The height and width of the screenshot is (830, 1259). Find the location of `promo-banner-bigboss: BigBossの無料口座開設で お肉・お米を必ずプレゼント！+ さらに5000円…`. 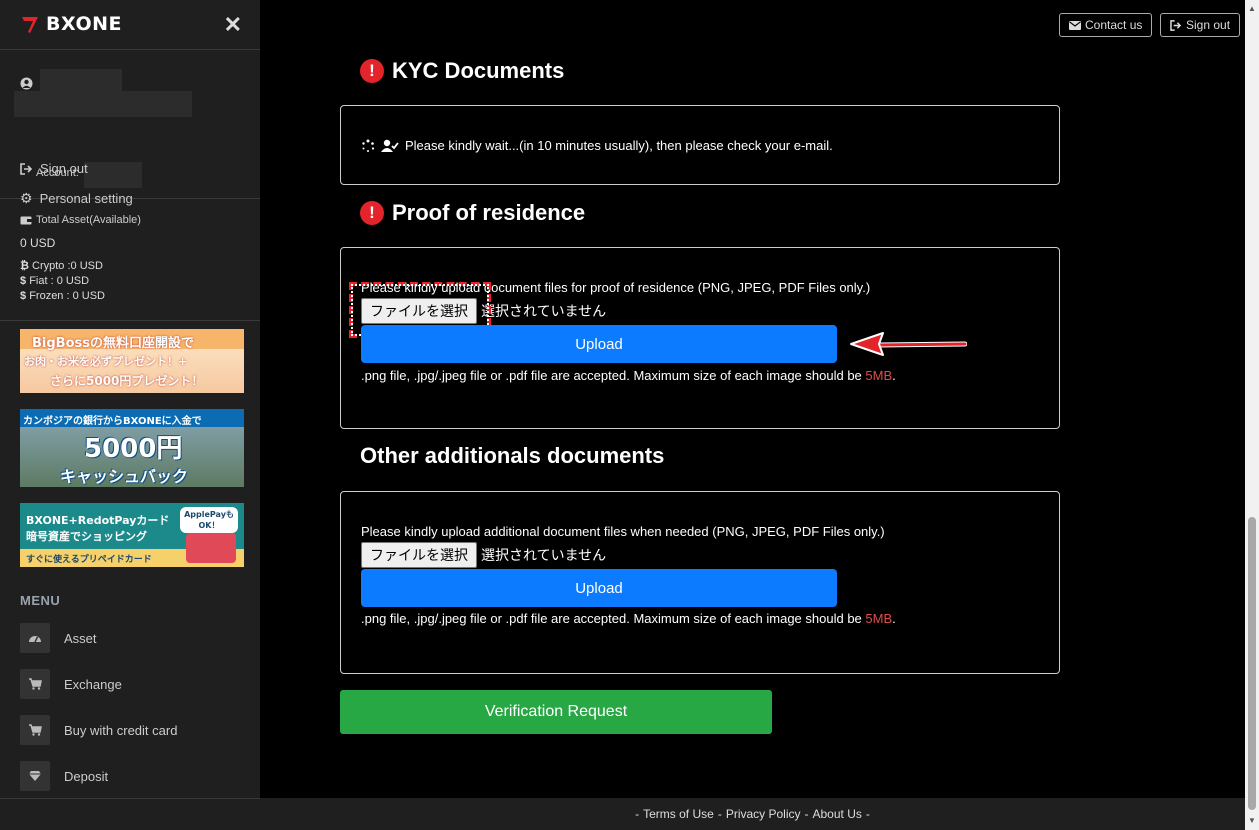

promo-banner-bigboss: BigBossの無料口座開設で お肉・お米を必ずプレゼント！+ さらに5000円… is located at coordinates (132, 361).